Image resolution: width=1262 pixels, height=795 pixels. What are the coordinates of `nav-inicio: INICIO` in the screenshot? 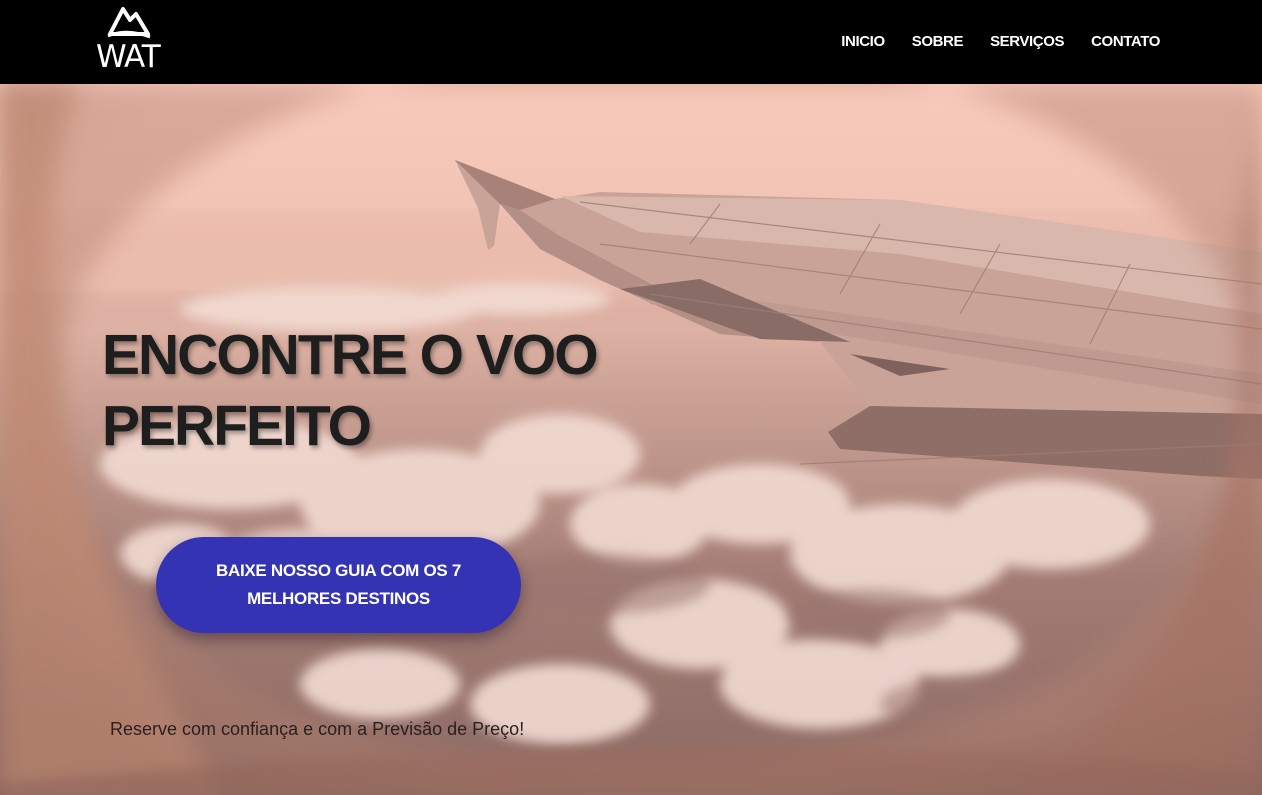 It's located at (863, 42).